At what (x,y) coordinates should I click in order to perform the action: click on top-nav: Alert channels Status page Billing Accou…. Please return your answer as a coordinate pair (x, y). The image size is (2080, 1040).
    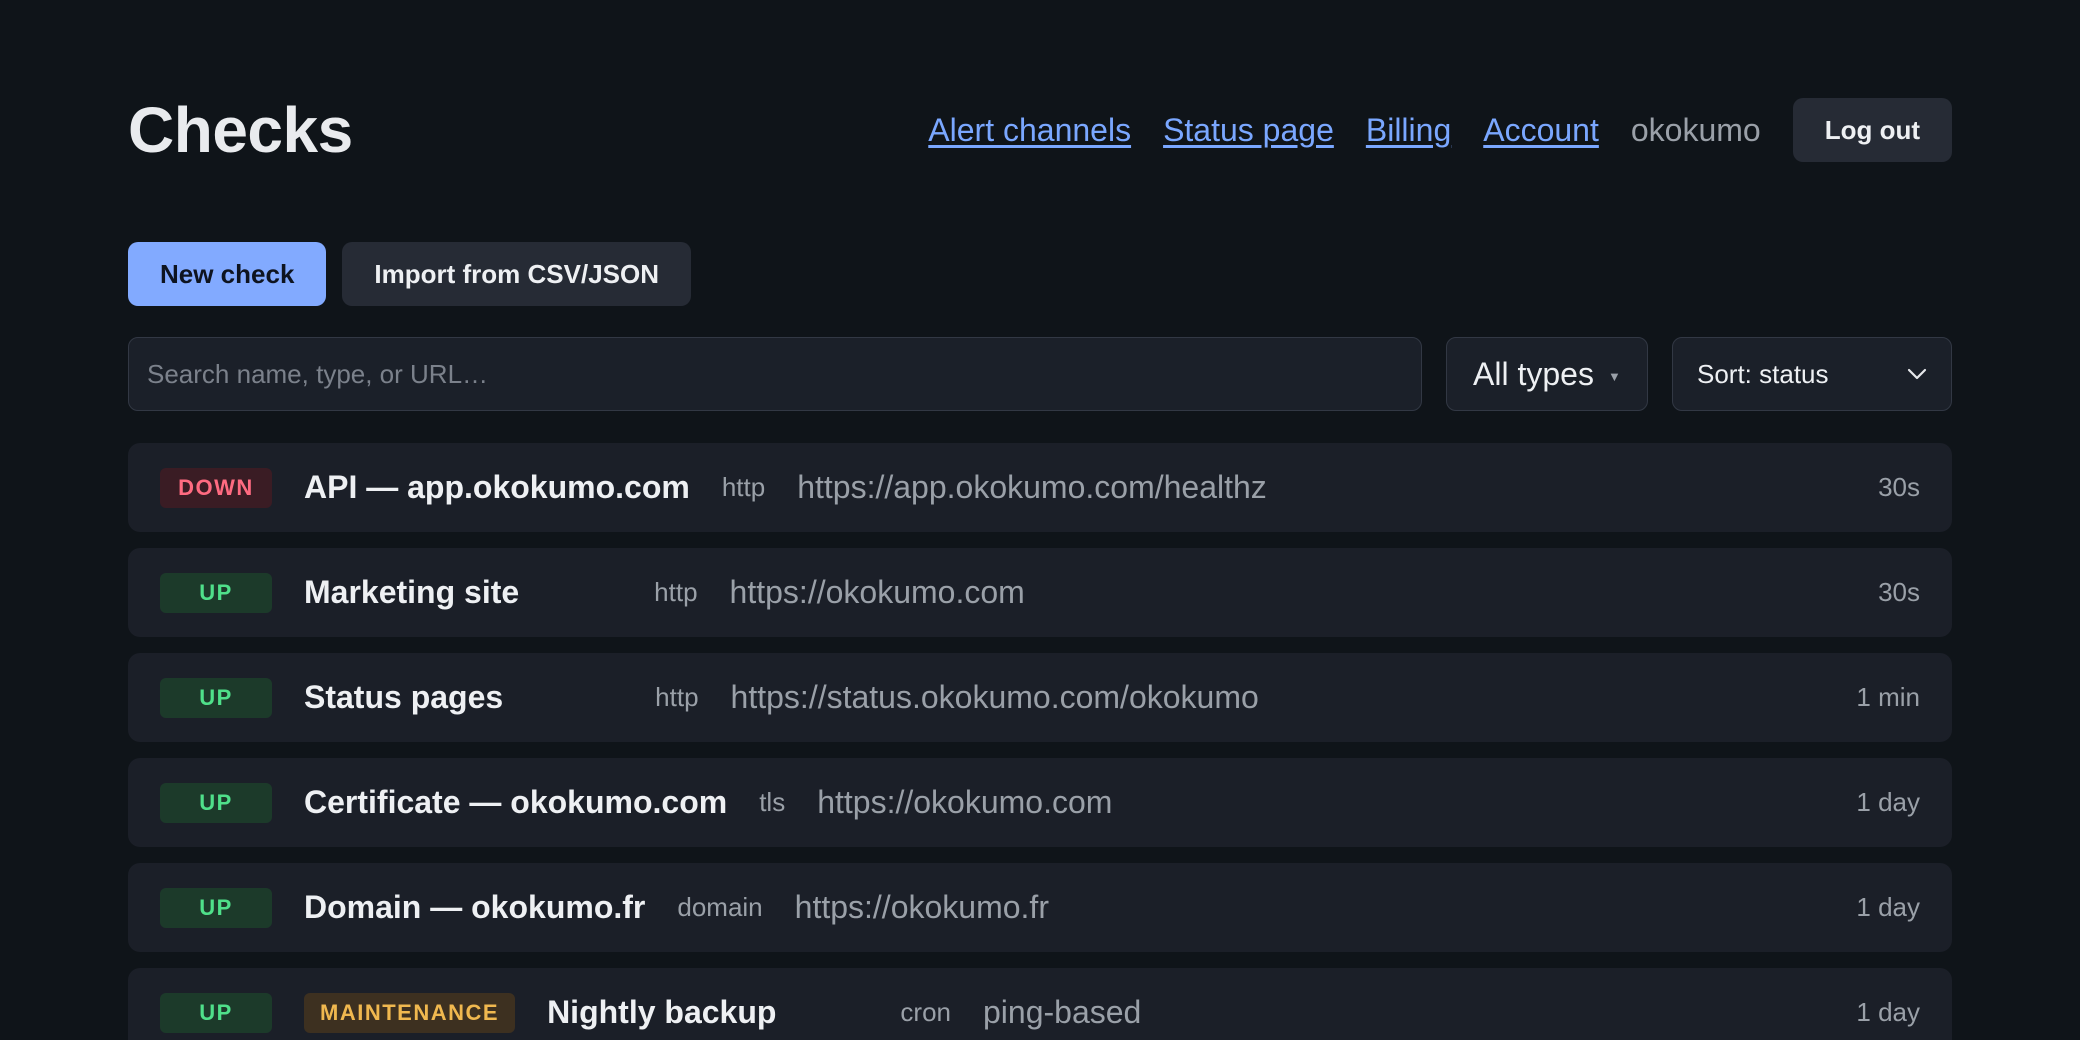
    Looking at the image, I should click on (1424, 130).